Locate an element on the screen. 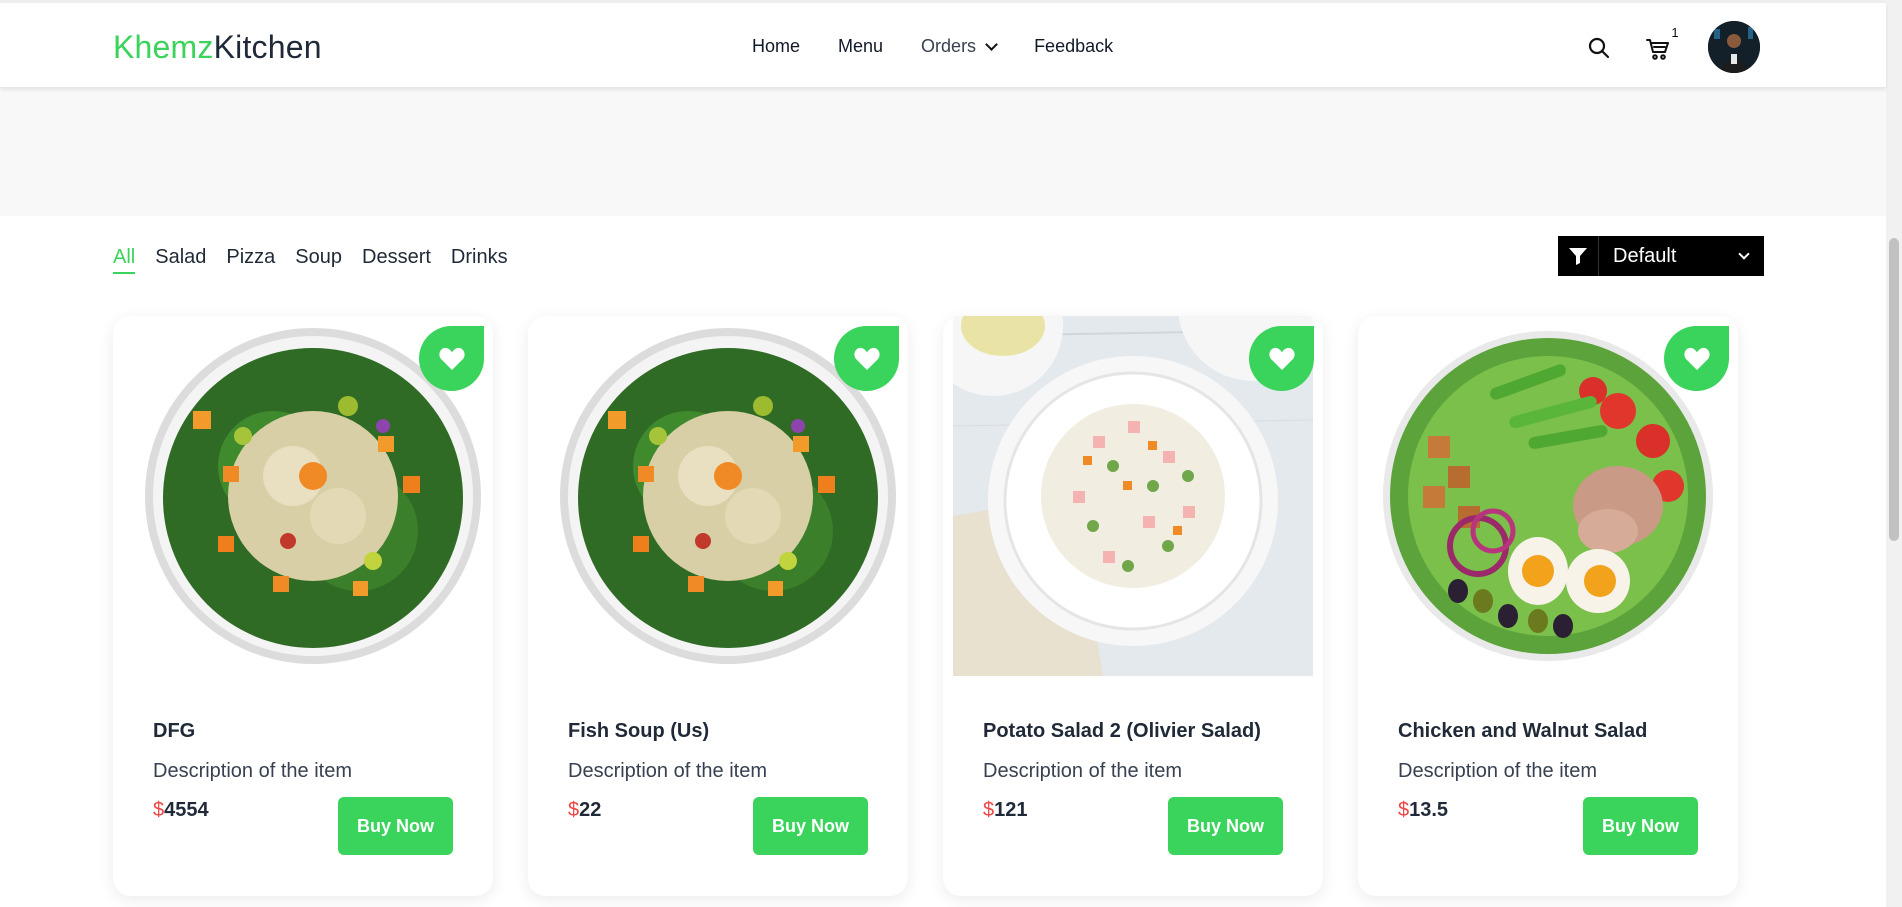 This screenshot has width=1902, height=907. cart-icon is located at coordinates (1658, 49).